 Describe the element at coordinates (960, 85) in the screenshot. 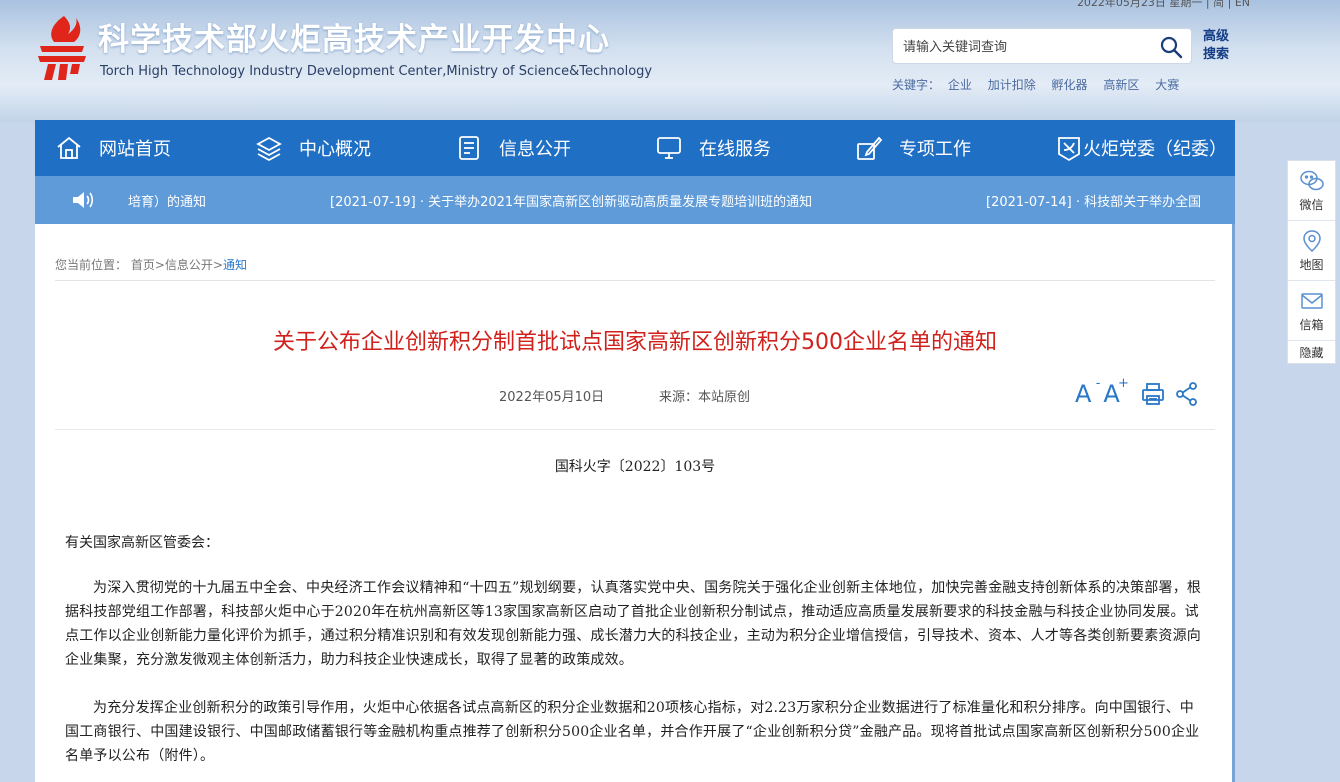

I see `hotword-link: 企业` at that location.